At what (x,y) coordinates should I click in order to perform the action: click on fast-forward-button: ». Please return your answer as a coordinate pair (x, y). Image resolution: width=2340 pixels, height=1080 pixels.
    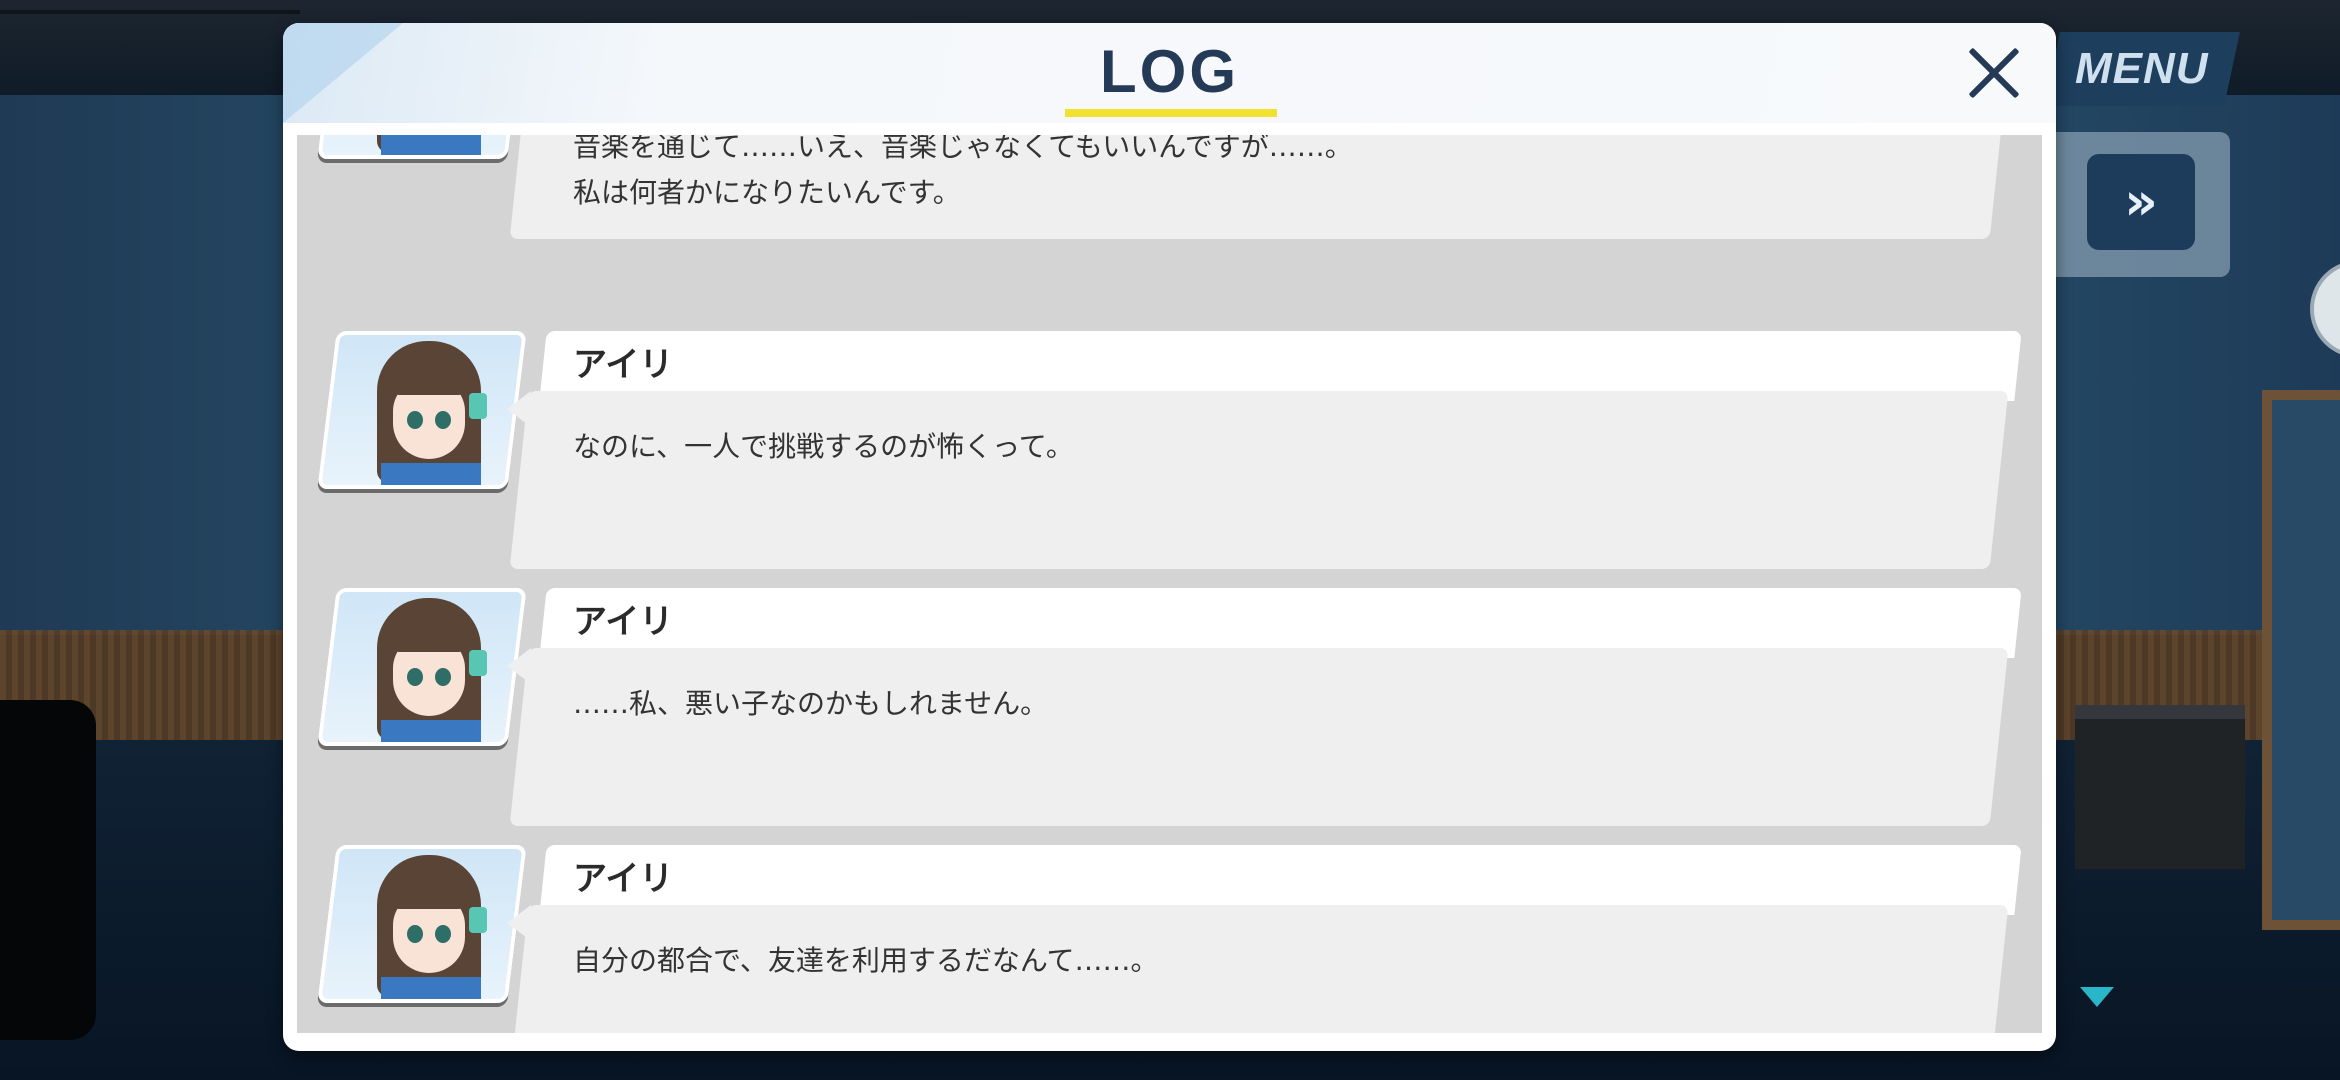
    Looking at the image, I should click on (2141, 202).